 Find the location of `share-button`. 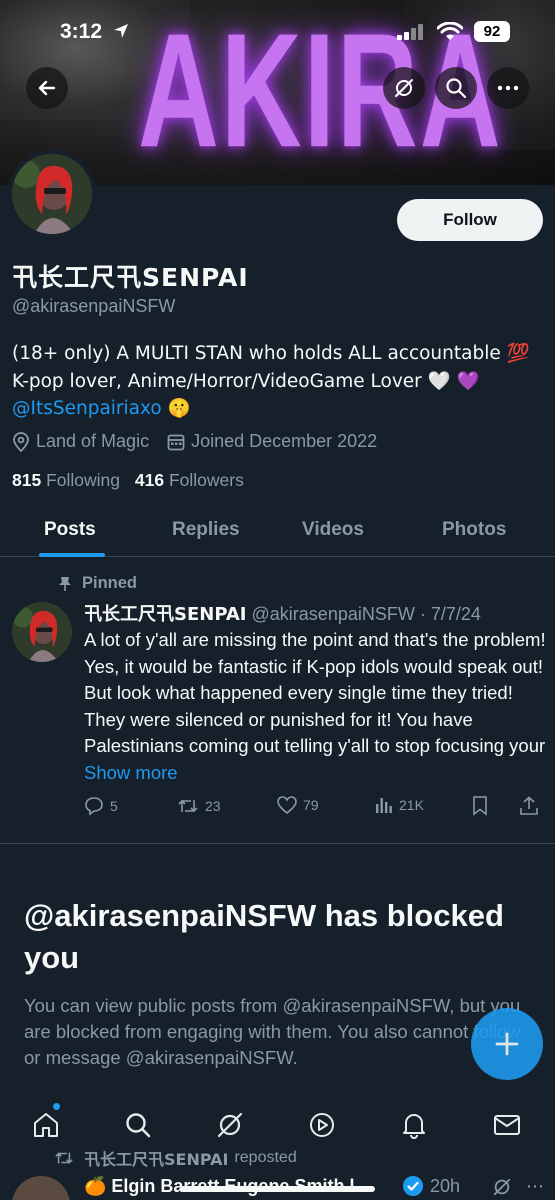

share-button is located at coordinates (529, 806).